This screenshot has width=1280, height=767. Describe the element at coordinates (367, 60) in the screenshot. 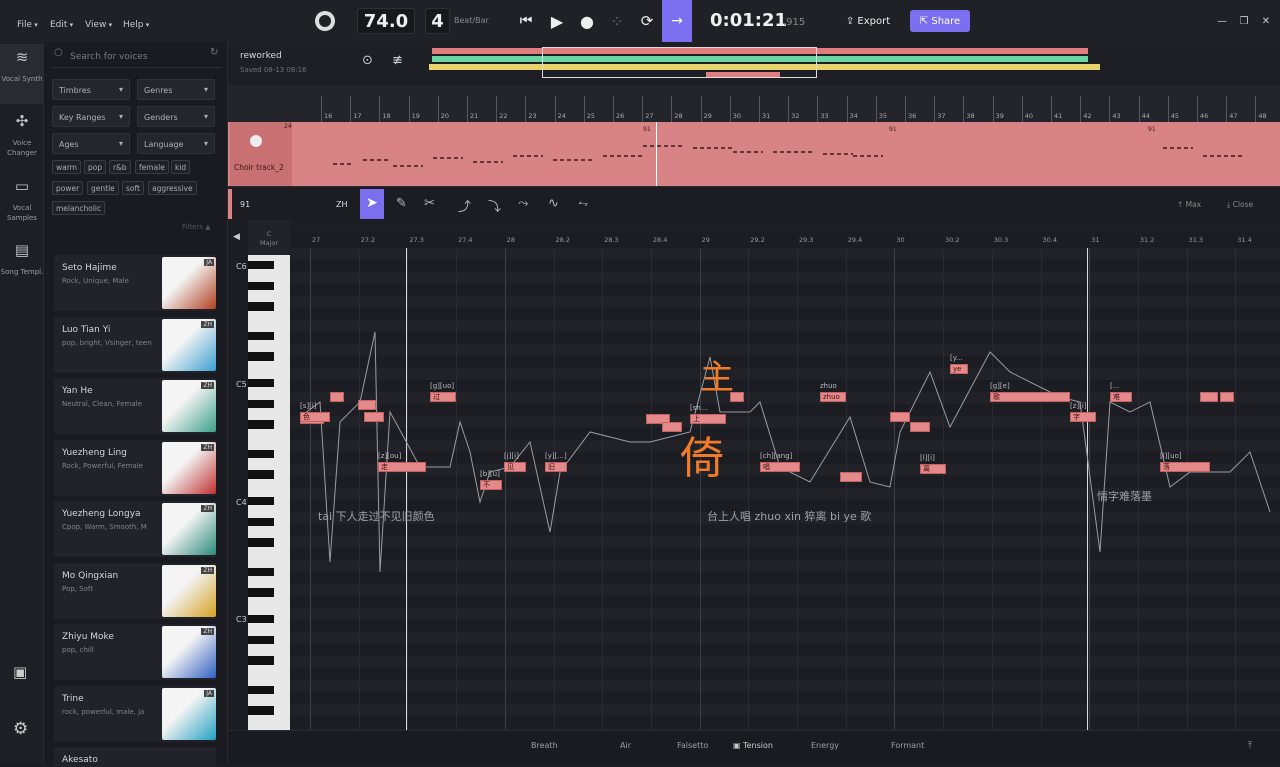

I see `target-icon: ⊙` at that location.